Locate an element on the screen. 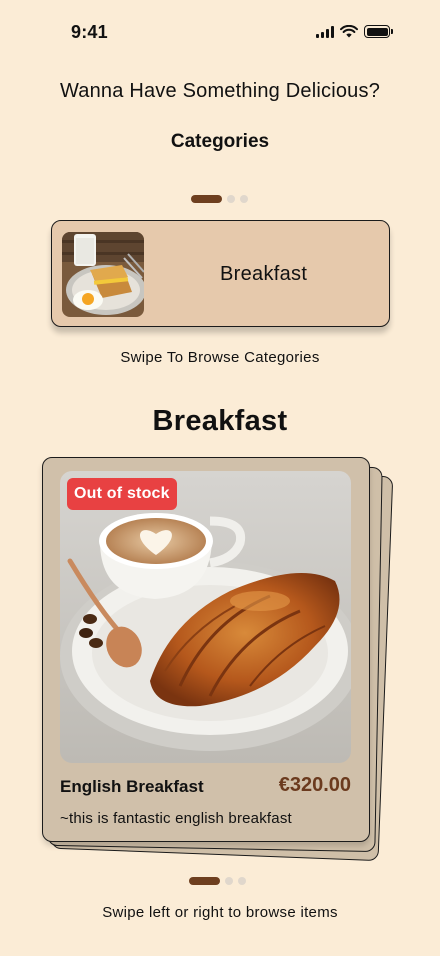  category-name: Breakfast is located at coordinates (264, 274).